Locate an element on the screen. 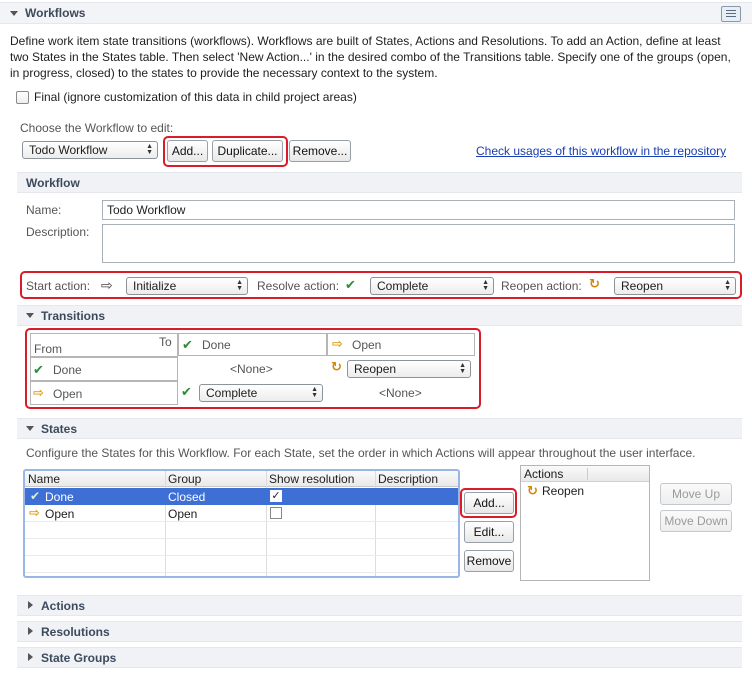 The width and height of the screenshot is (752, 686). final-checkbox is located at coordinates (22, 97).